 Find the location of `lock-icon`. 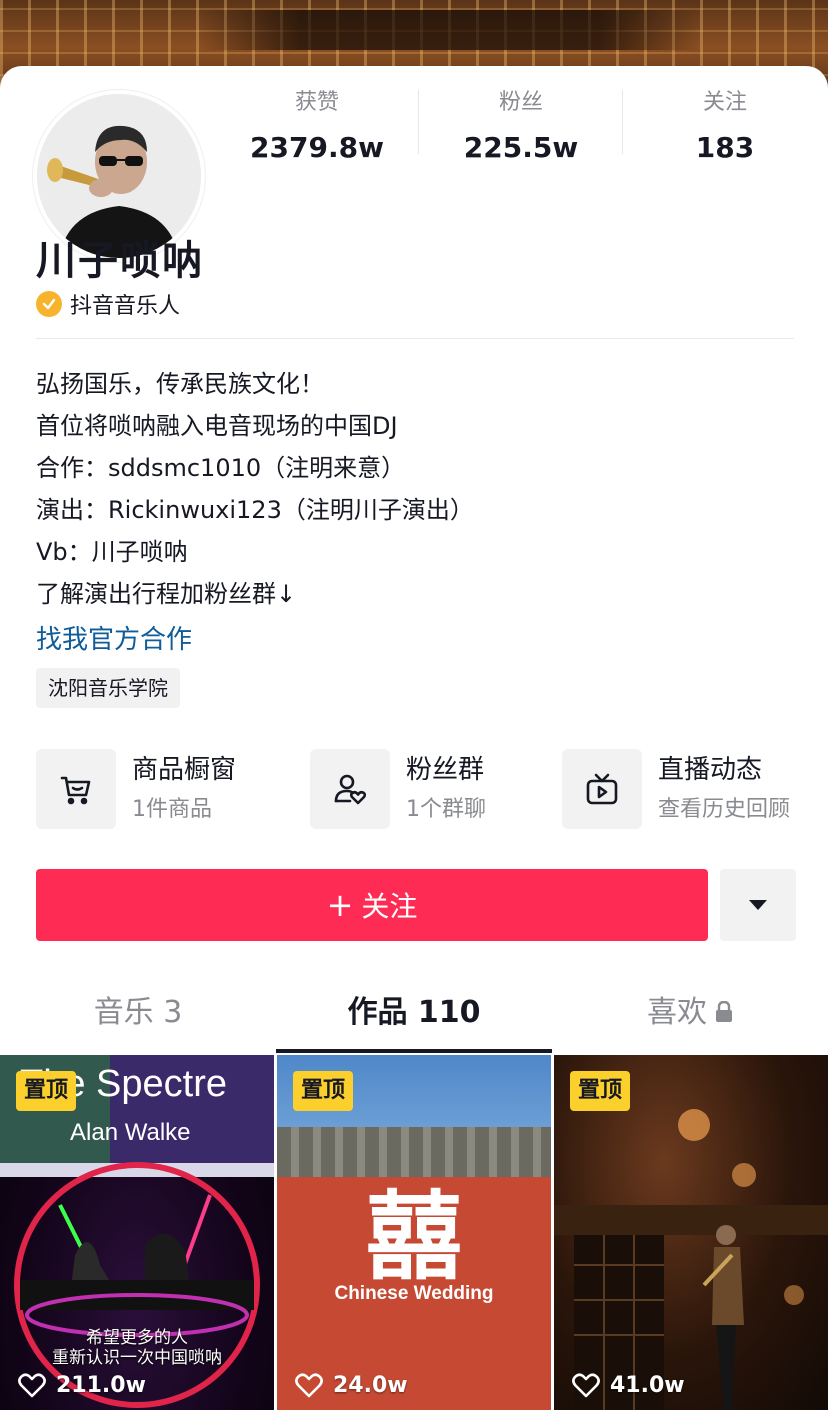

lock-icon is located at coordinates (724, 1014).